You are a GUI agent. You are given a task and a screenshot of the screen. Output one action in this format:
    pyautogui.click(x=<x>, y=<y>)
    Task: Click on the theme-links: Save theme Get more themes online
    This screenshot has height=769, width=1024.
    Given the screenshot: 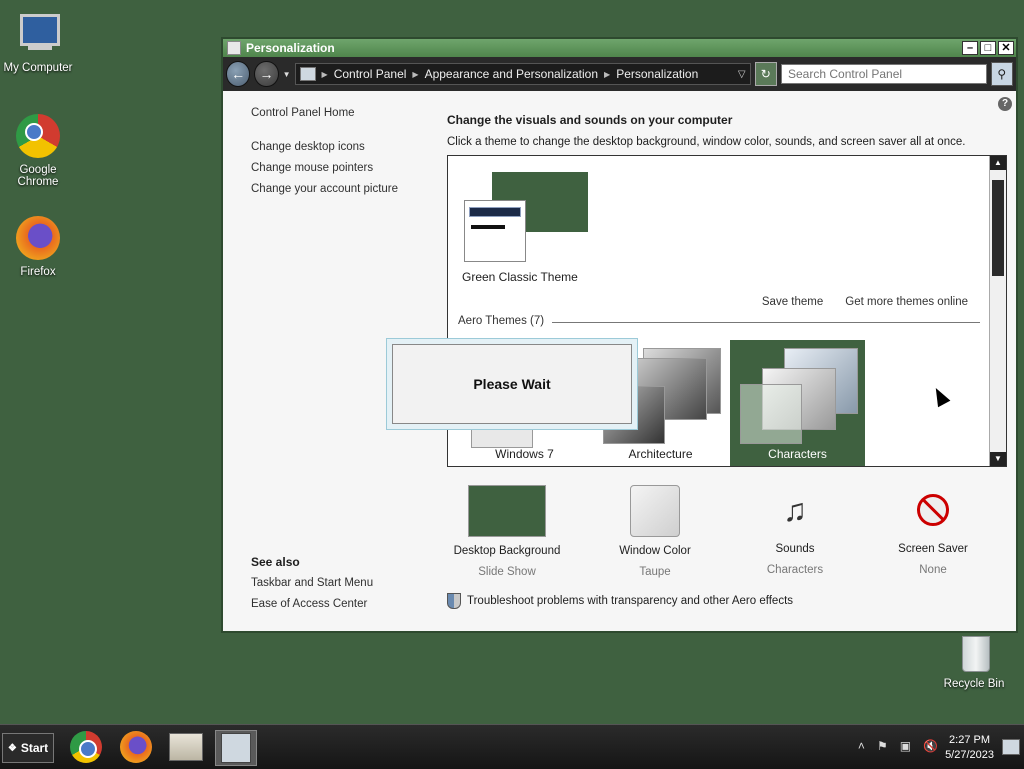 What is the action you would take?
    pyautogui.click(x=865, y=302)
    